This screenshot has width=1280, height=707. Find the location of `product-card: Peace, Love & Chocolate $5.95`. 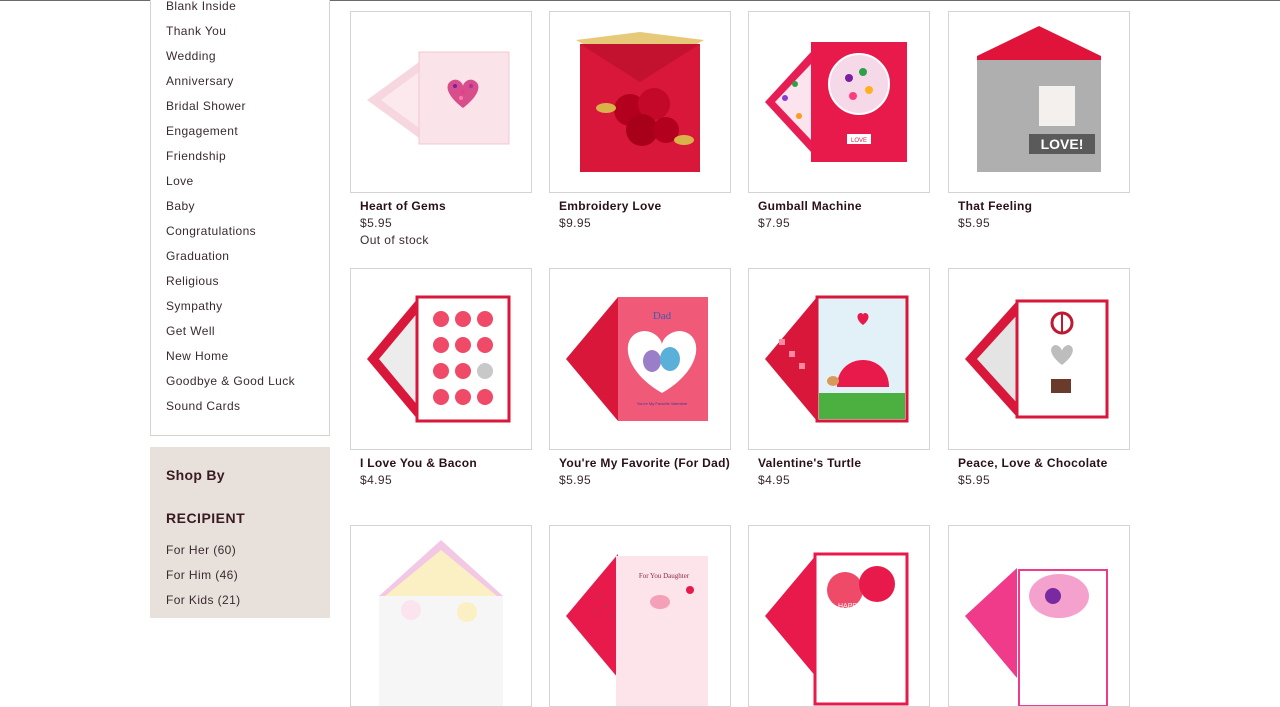

product-card: Peace, Love & Chocolate $5.95 is located at coordinates (1039, 377).